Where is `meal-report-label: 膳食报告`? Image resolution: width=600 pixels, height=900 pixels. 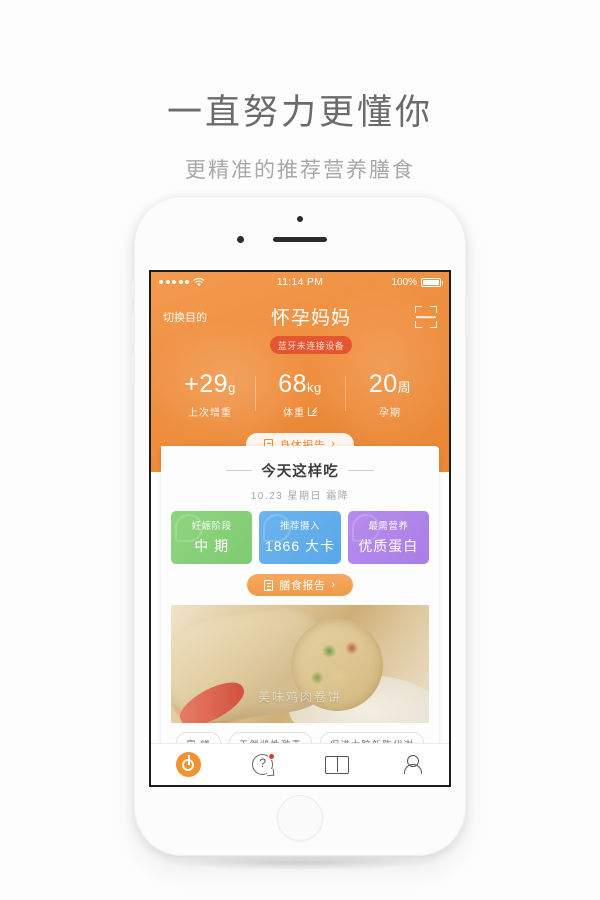
meal-report-label: 膳食报告 is located at coordinates (302, 586).